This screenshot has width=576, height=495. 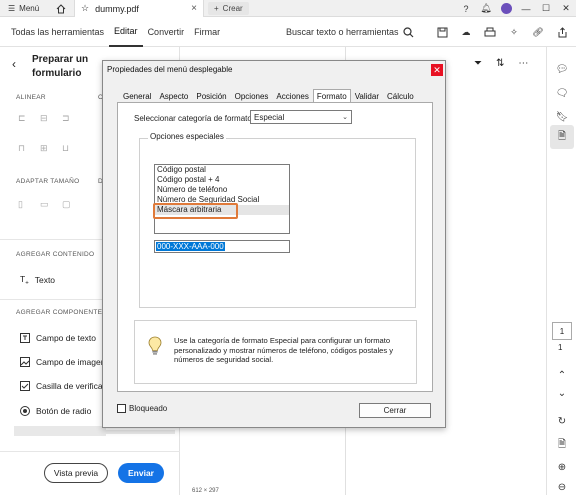 I want to click on save-icon, so click(x=442, y=32).